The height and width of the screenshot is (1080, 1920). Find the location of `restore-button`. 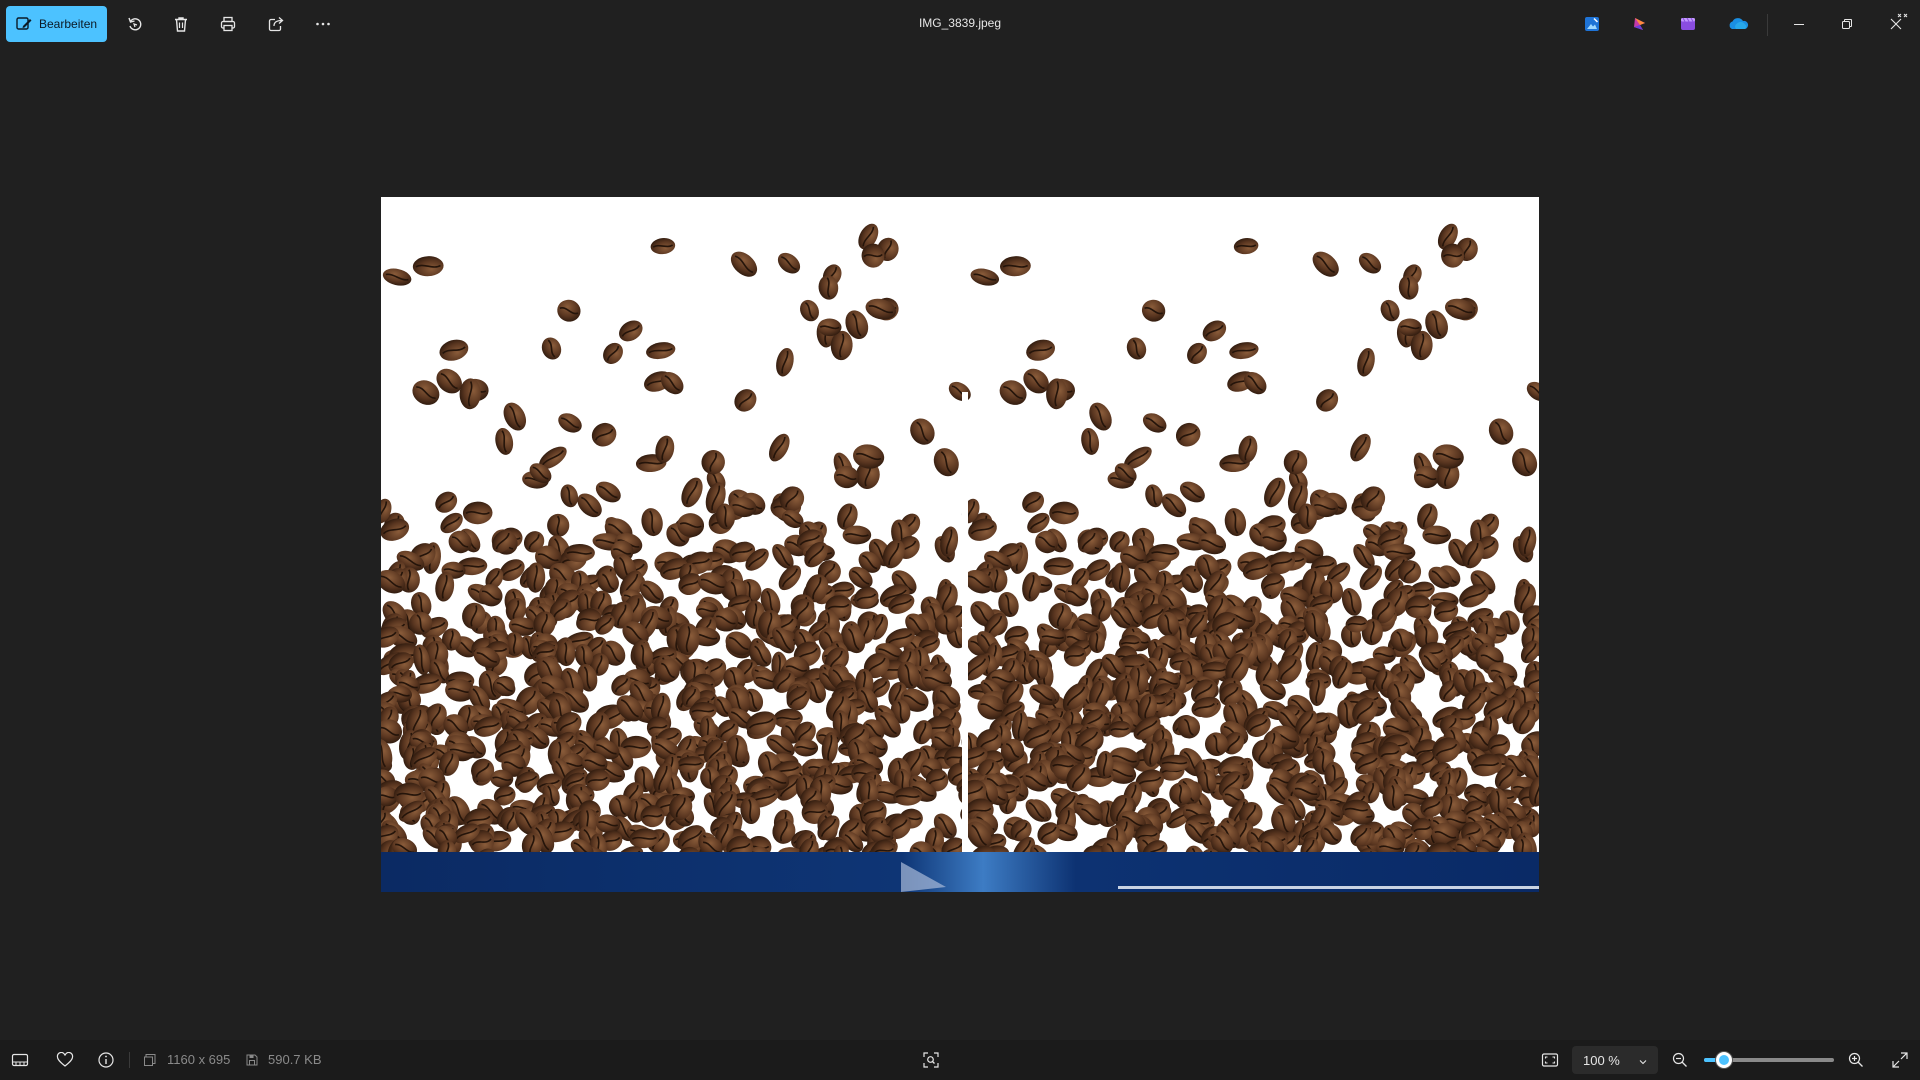

restore-button is located at coordinates (1847, 24).